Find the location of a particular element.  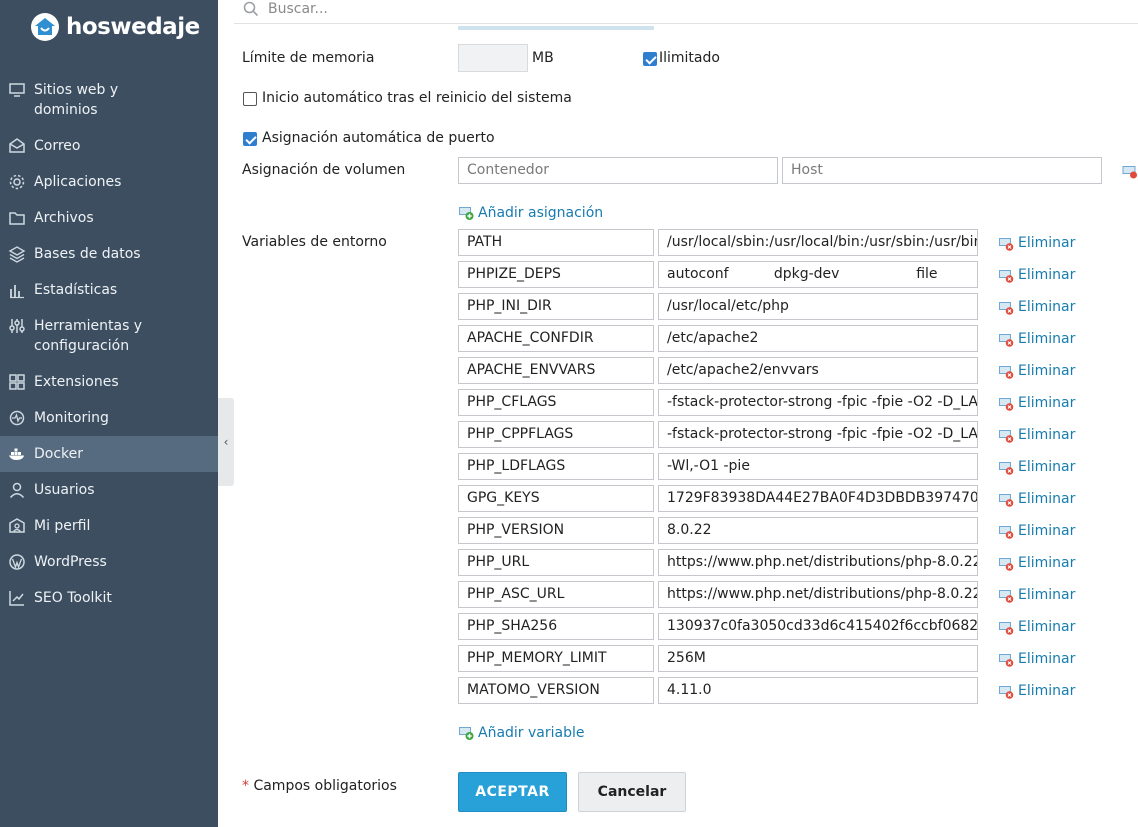

sidebar-item-correo: Correo is located at coordinates (109, 146).